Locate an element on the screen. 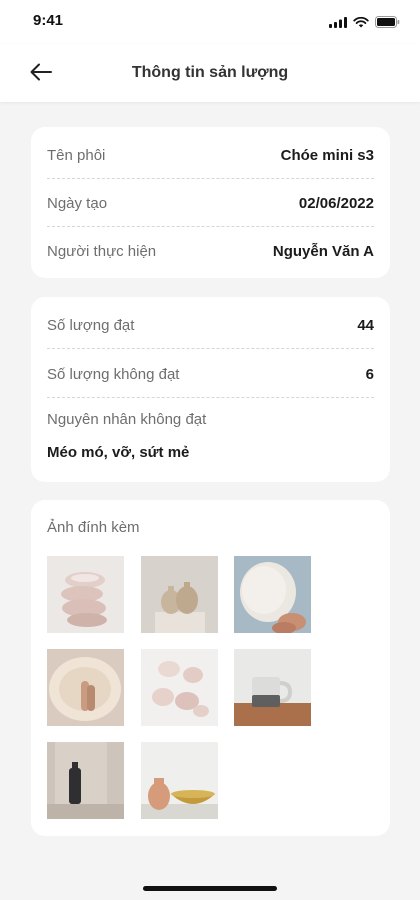 This screenshot has height=900, width=420. vases-on-plinth-photo is located at coordinates (179, 594).